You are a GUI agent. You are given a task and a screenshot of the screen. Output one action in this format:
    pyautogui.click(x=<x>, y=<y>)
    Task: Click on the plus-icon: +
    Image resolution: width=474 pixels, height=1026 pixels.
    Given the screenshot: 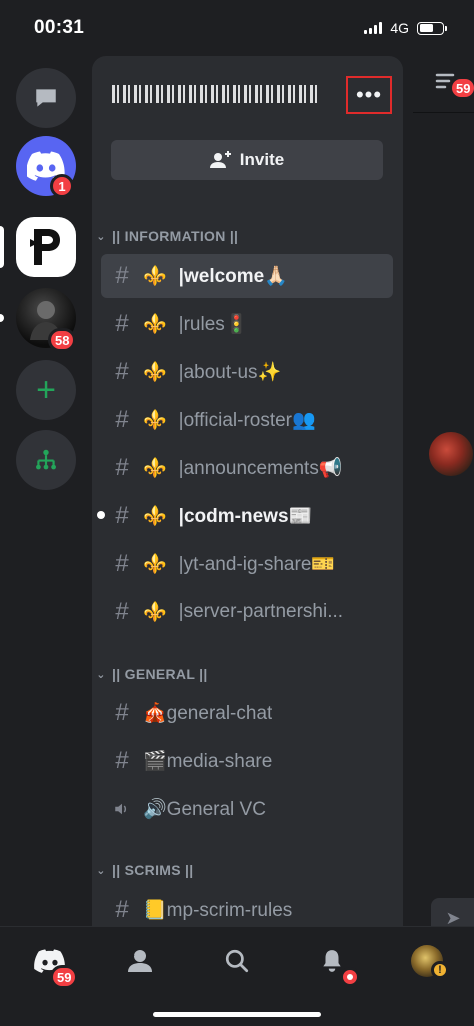 What is the action you would take?
    pyautogui.click(x=46, y=389)
    